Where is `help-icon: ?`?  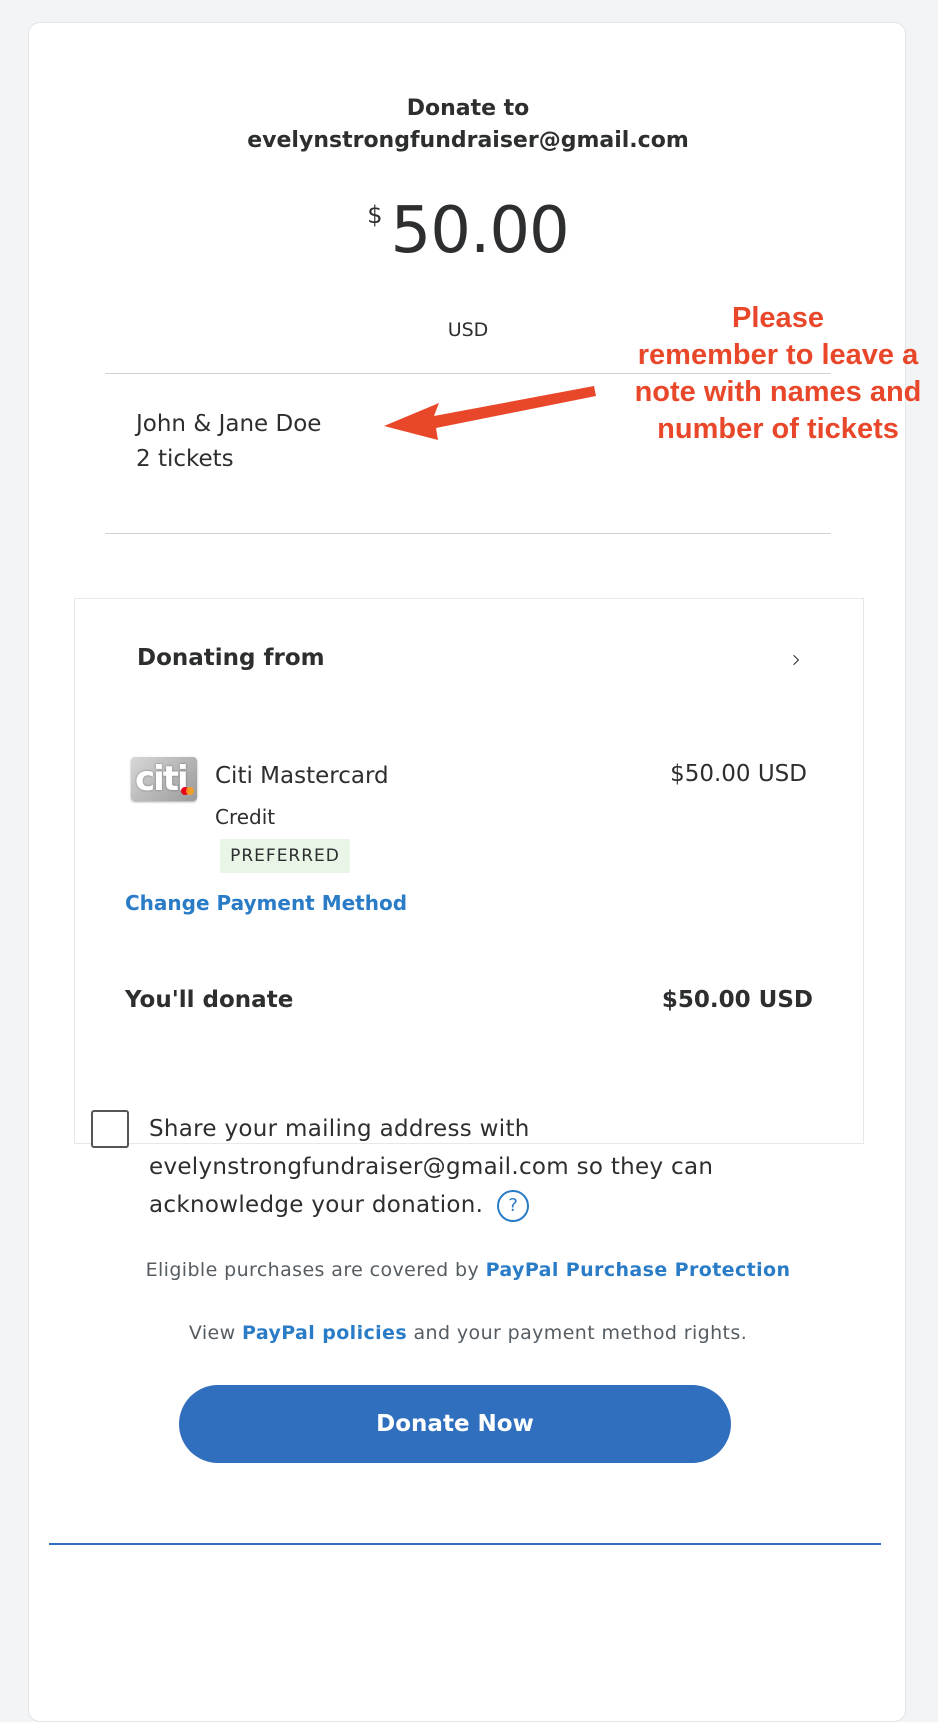 help-icon: ? is located at coordinates (513, 1205).